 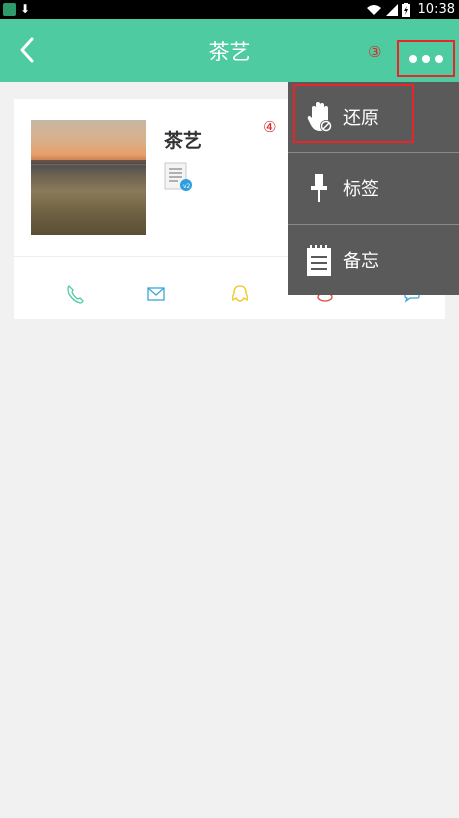 I want to click on status-bar: ⬇ 10:38, so click(x=229, y=9).